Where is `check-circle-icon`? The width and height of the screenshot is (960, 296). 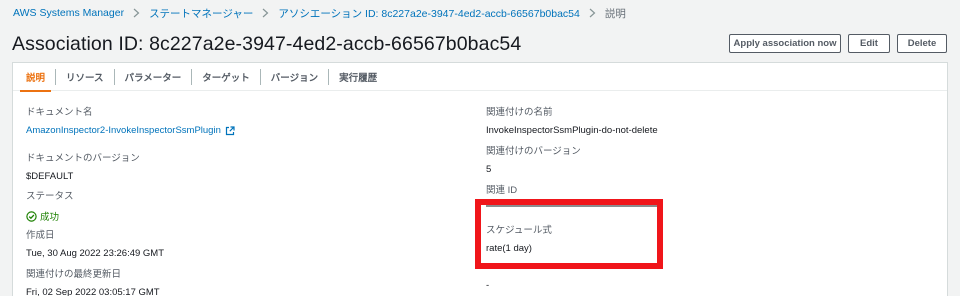
check-circle-icon is located at coordinates (31, 216).